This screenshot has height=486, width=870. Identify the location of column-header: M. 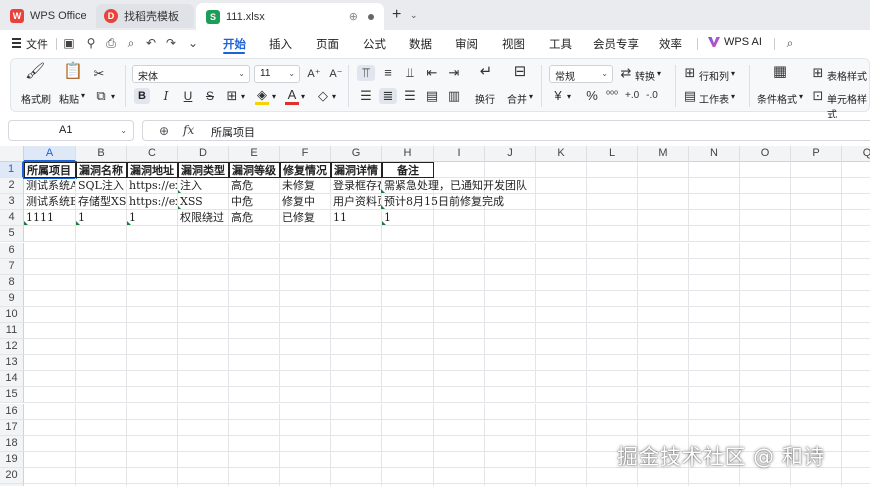
(663, 154).